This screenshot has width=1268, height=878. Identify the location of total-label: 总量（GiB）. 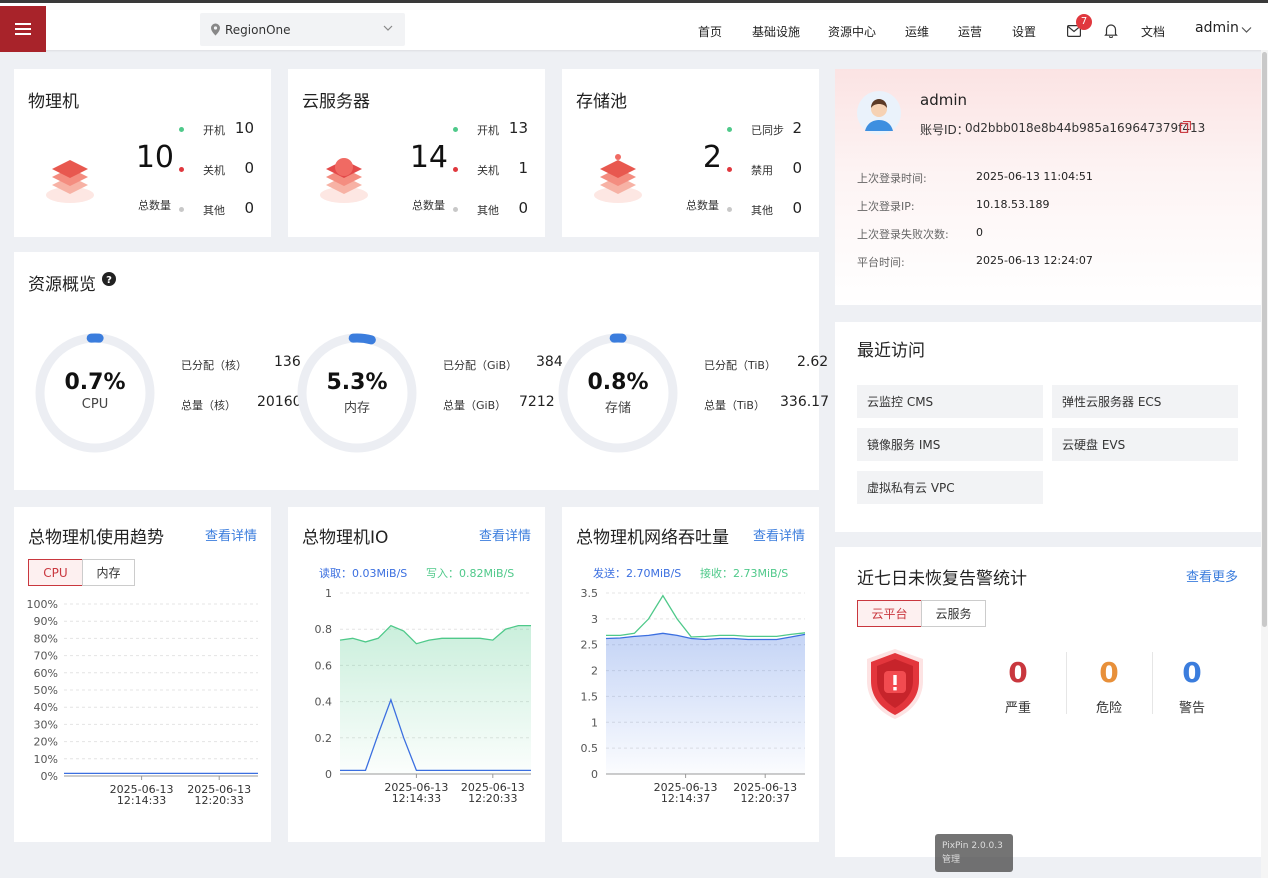
(475, 405).